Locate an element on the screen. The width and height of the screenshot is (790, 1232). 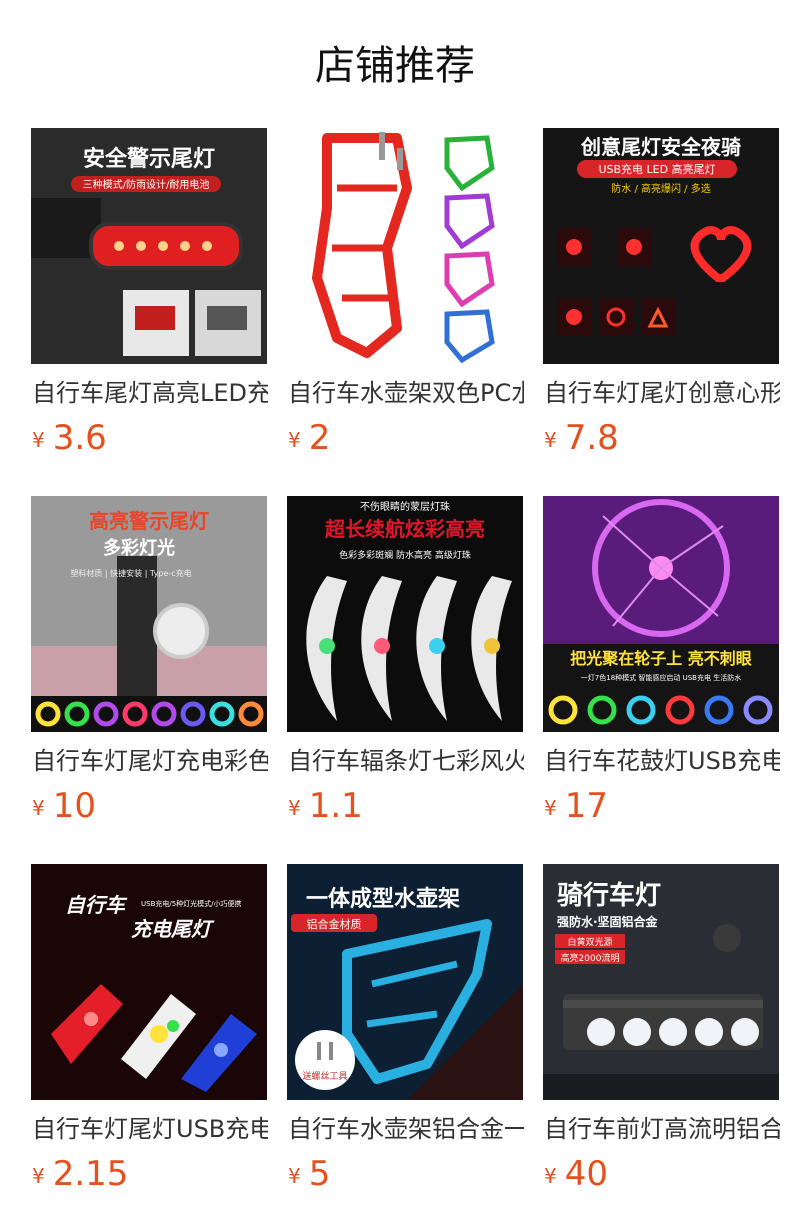
spoke-light-image: 不伤眼睛的蒙层灯珠 超长续航炫彩高亮 色彩多彩斑斓 防水高亮 高级灯珠 is located at coordinates (405, 614).